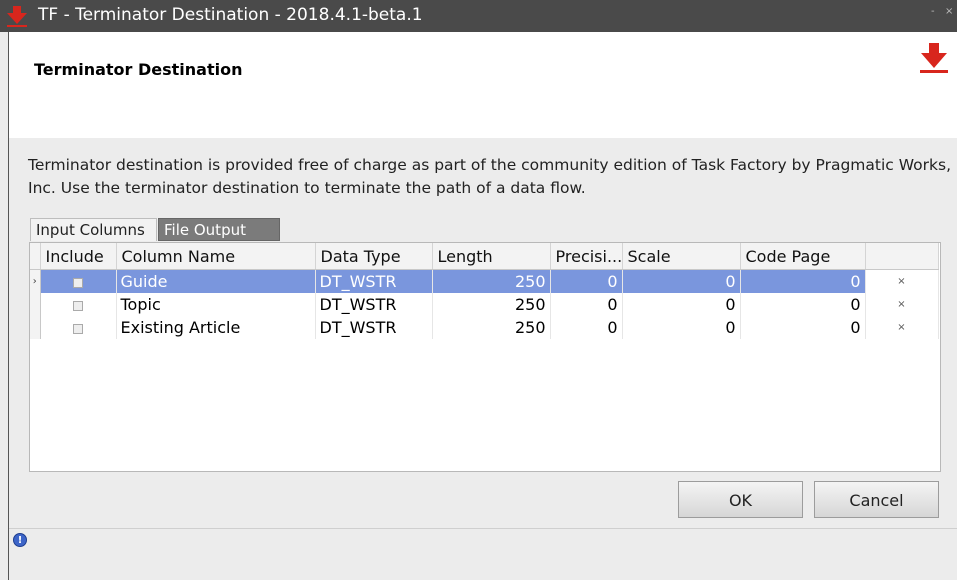 Image resolution: width=957 pixels, height=580 pixels. I want to click on table-row: › Guide DT_WSTR 250 0 0 0 ×, so click(484, 281).